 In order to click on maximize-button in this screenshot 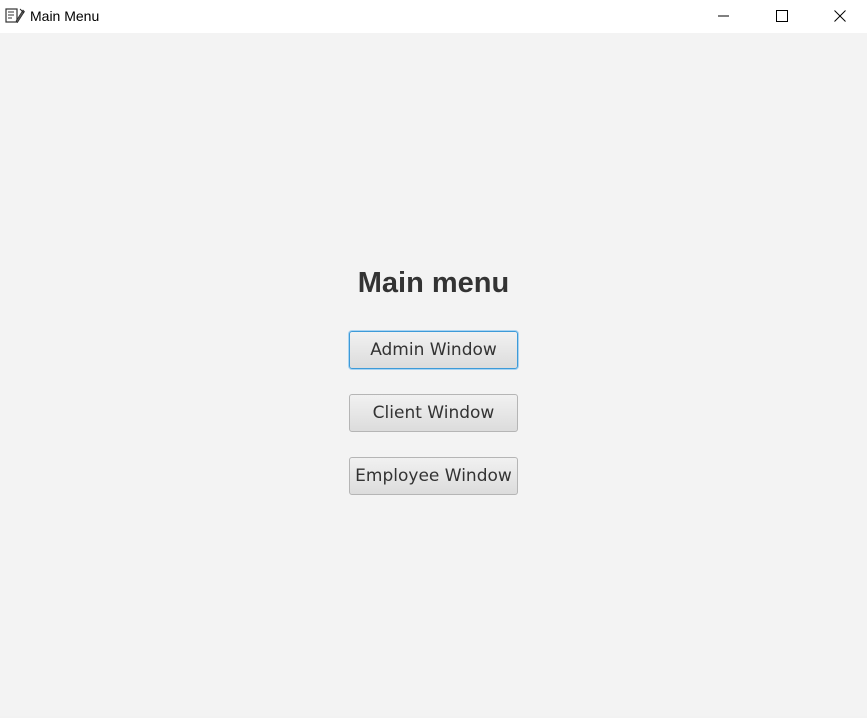, I will do `click(782, 15)`.